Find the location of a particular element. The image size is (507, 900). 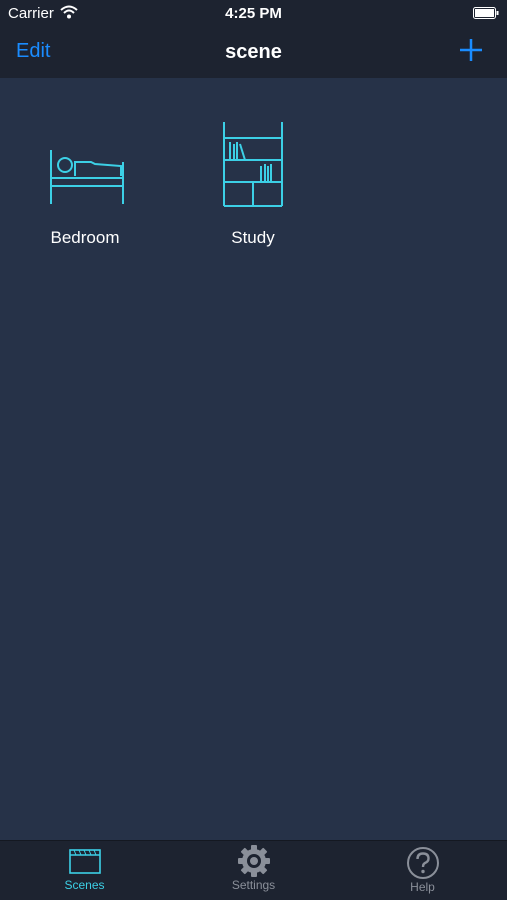

tab-label: Settings is located at coordinates (253, 885).